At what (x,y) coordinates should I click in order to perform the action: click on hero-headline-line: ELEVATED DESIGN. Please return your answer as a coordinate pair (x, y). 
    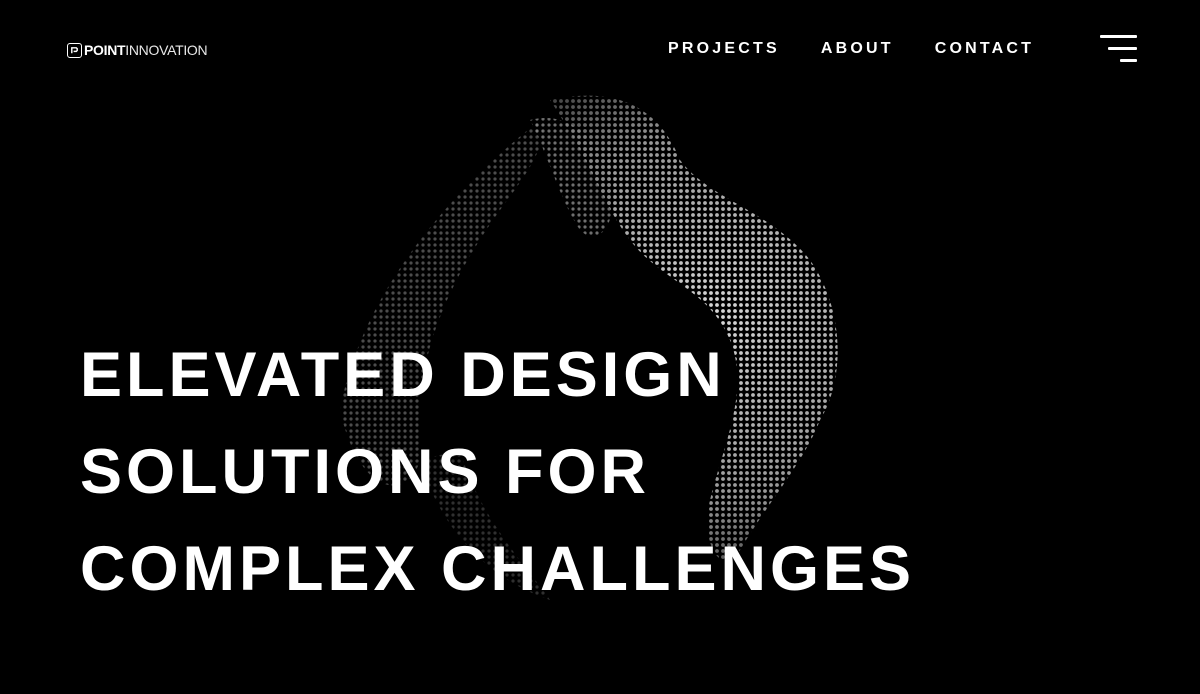
    Looking at the image, I should click on (403, 375).